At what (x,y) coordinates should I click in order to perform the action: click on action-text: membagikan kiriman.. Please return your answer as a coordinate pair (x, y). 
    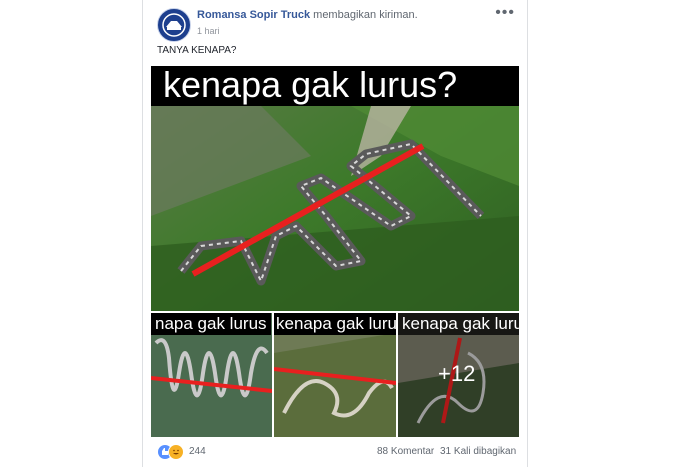
    Looking at the image, I should click on (365, 15).